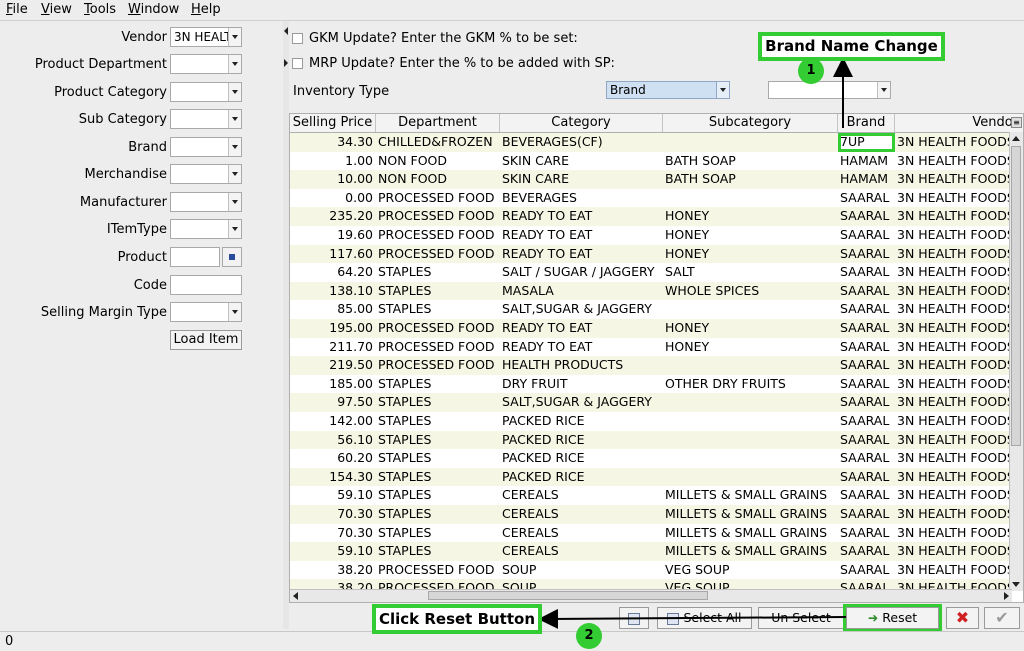 This screenshot has height=651, width=1024. What do you see at coordinates (206, 37) in the screenshot?
I see `vendor-combo: 3N HEALTH` at bounding box center [206, 37].